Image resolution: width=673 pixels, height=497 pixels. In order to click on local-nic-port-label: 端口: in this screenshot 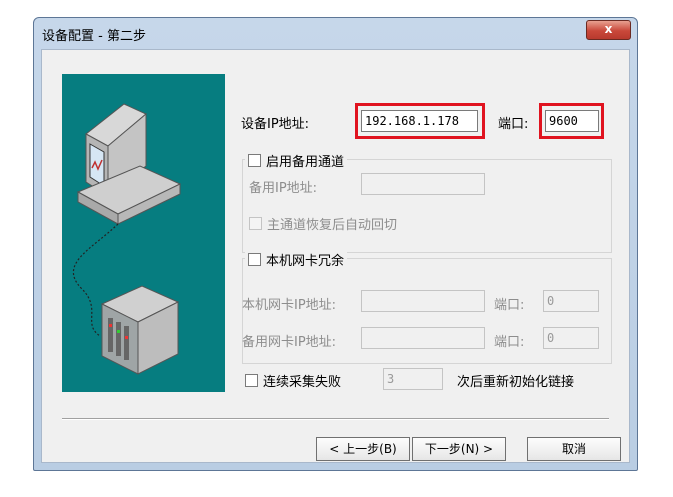, I will do `click(509, 305)`.